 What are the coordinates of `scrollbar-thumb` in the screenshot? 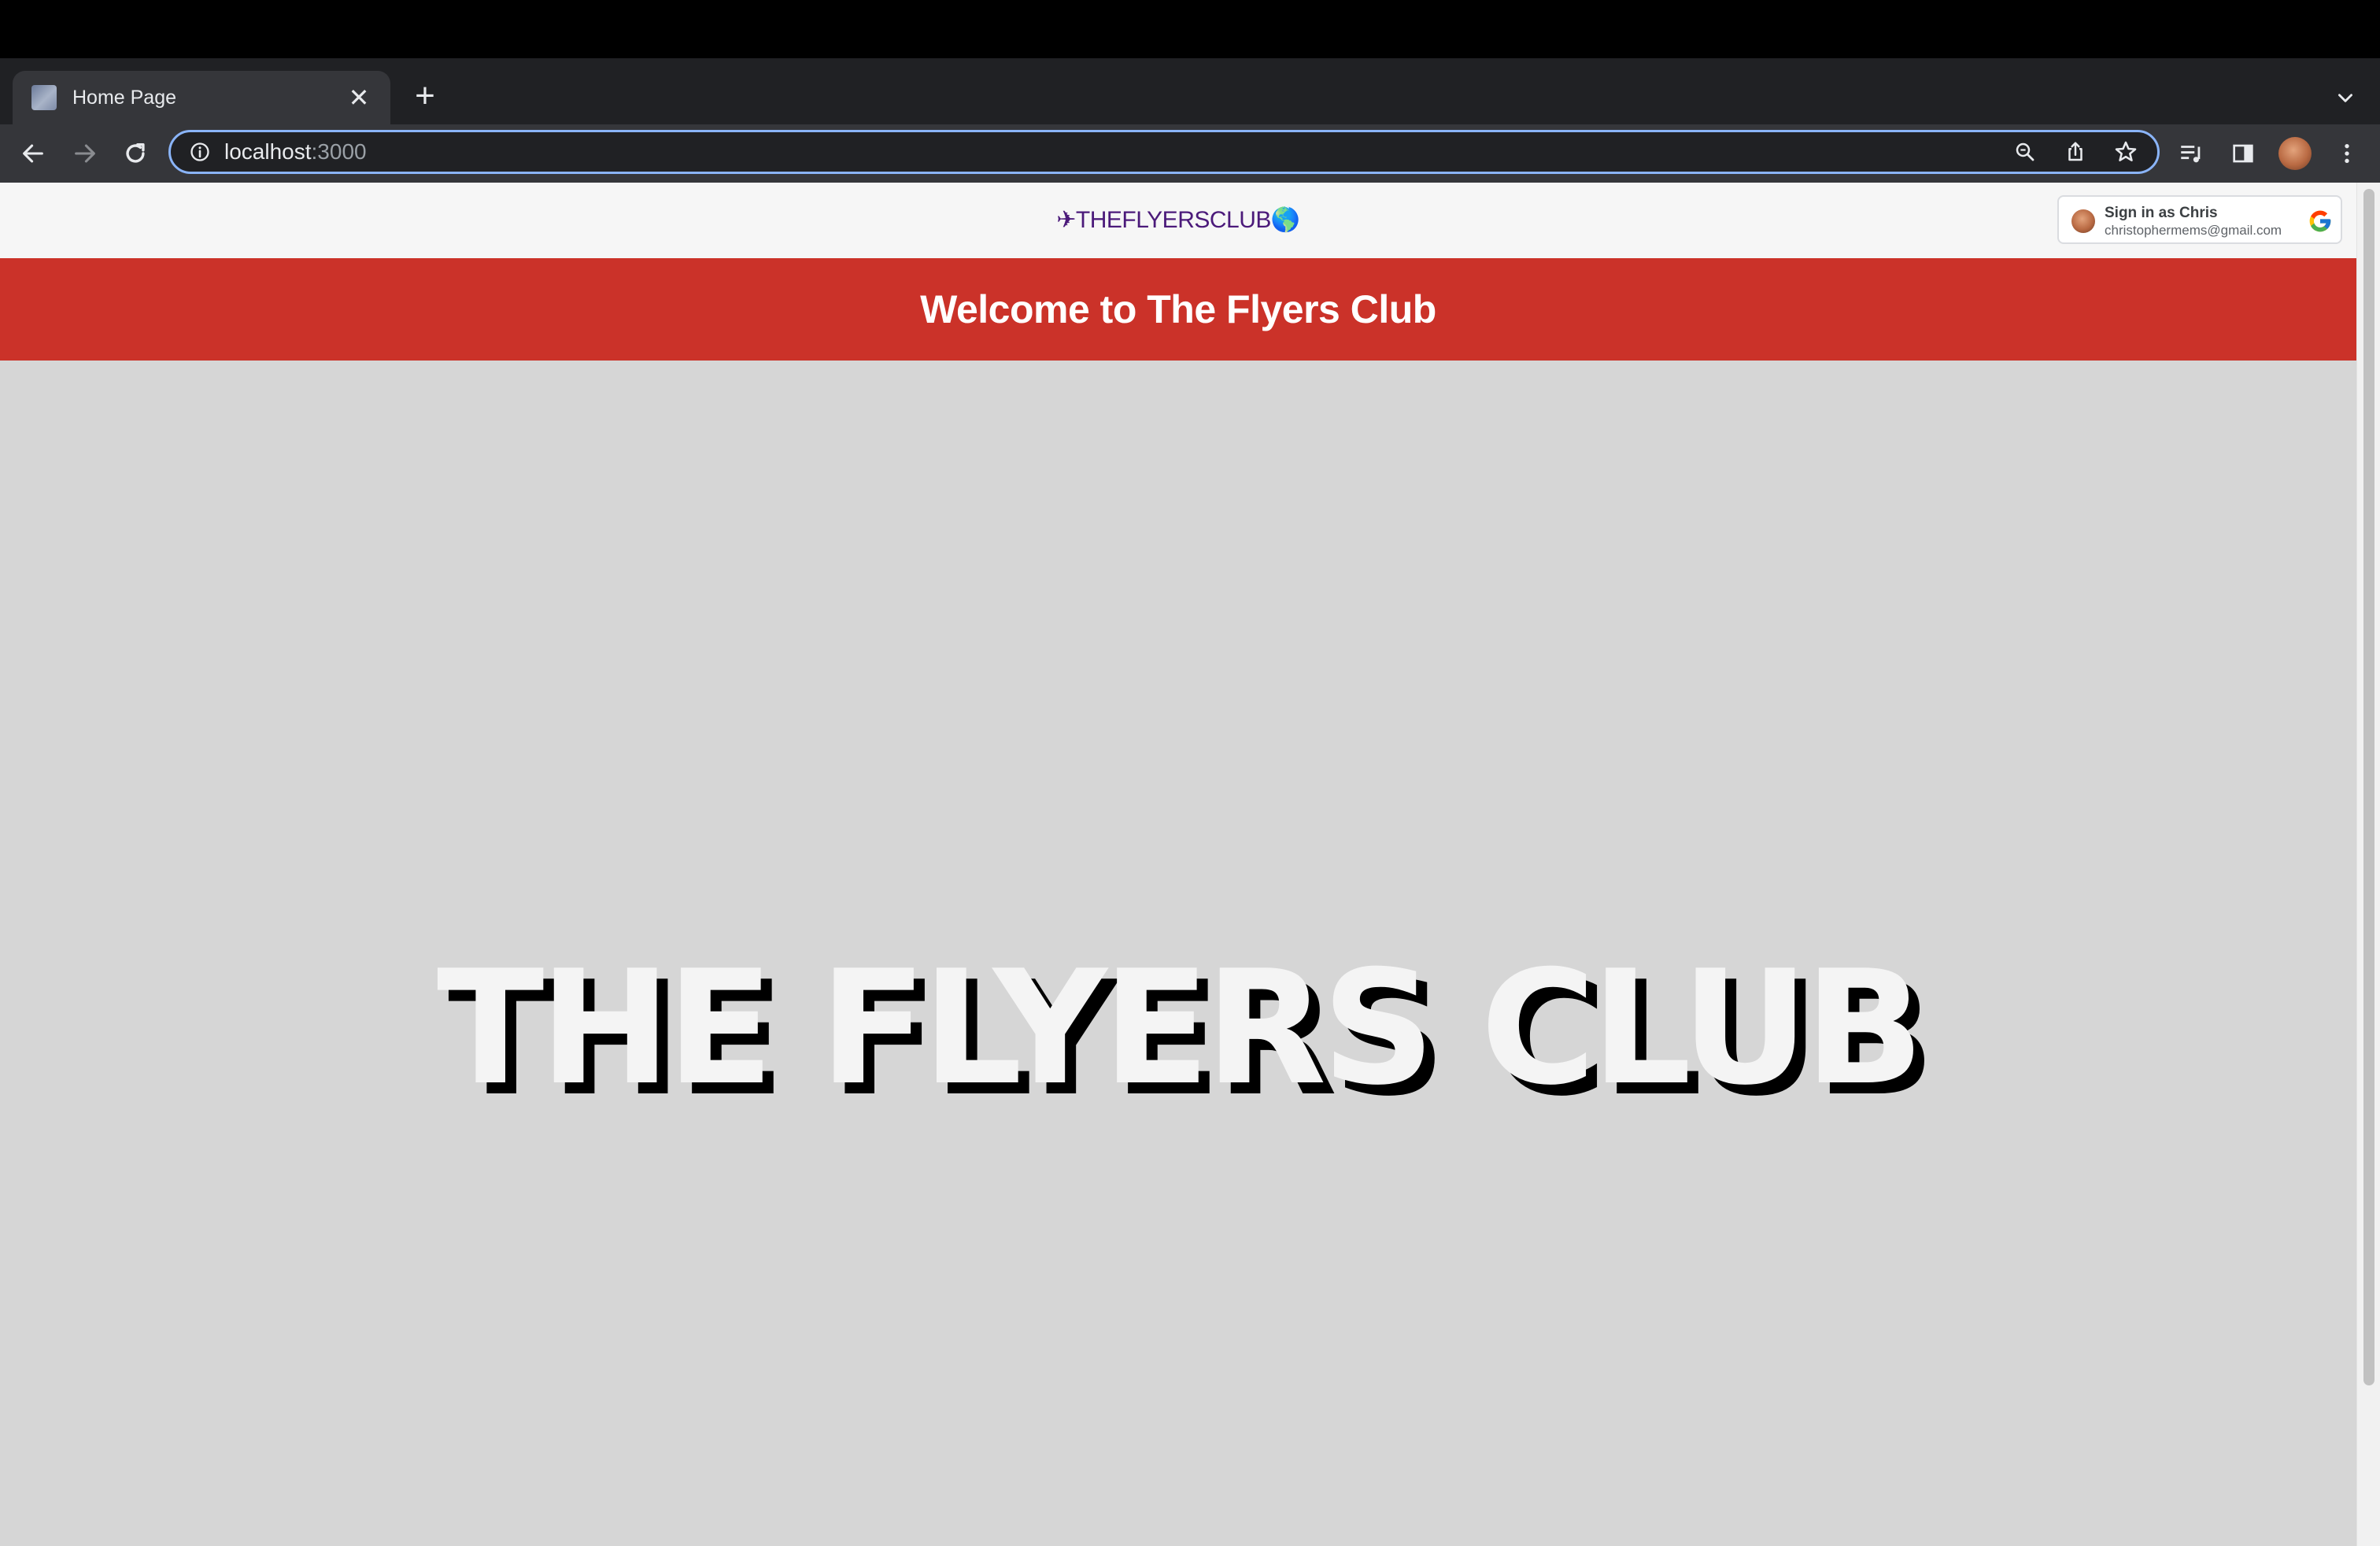 It's located at (2368, 787).